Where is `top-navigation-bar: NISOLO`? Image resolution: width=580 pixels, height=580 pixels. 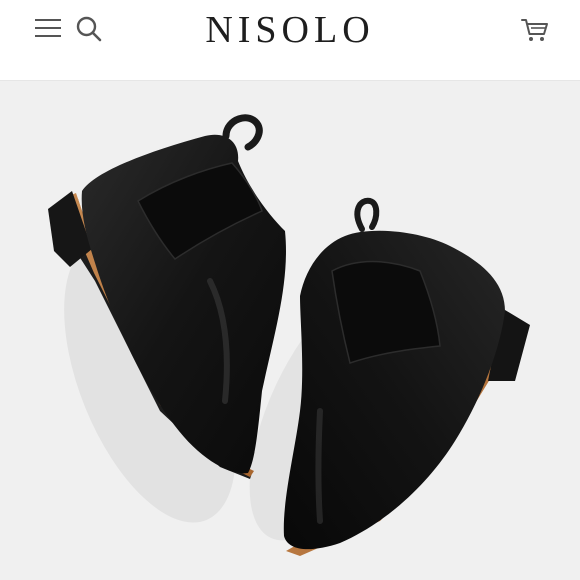 top-navigation-bar: NISOLO is located at coordinates (290, 40).